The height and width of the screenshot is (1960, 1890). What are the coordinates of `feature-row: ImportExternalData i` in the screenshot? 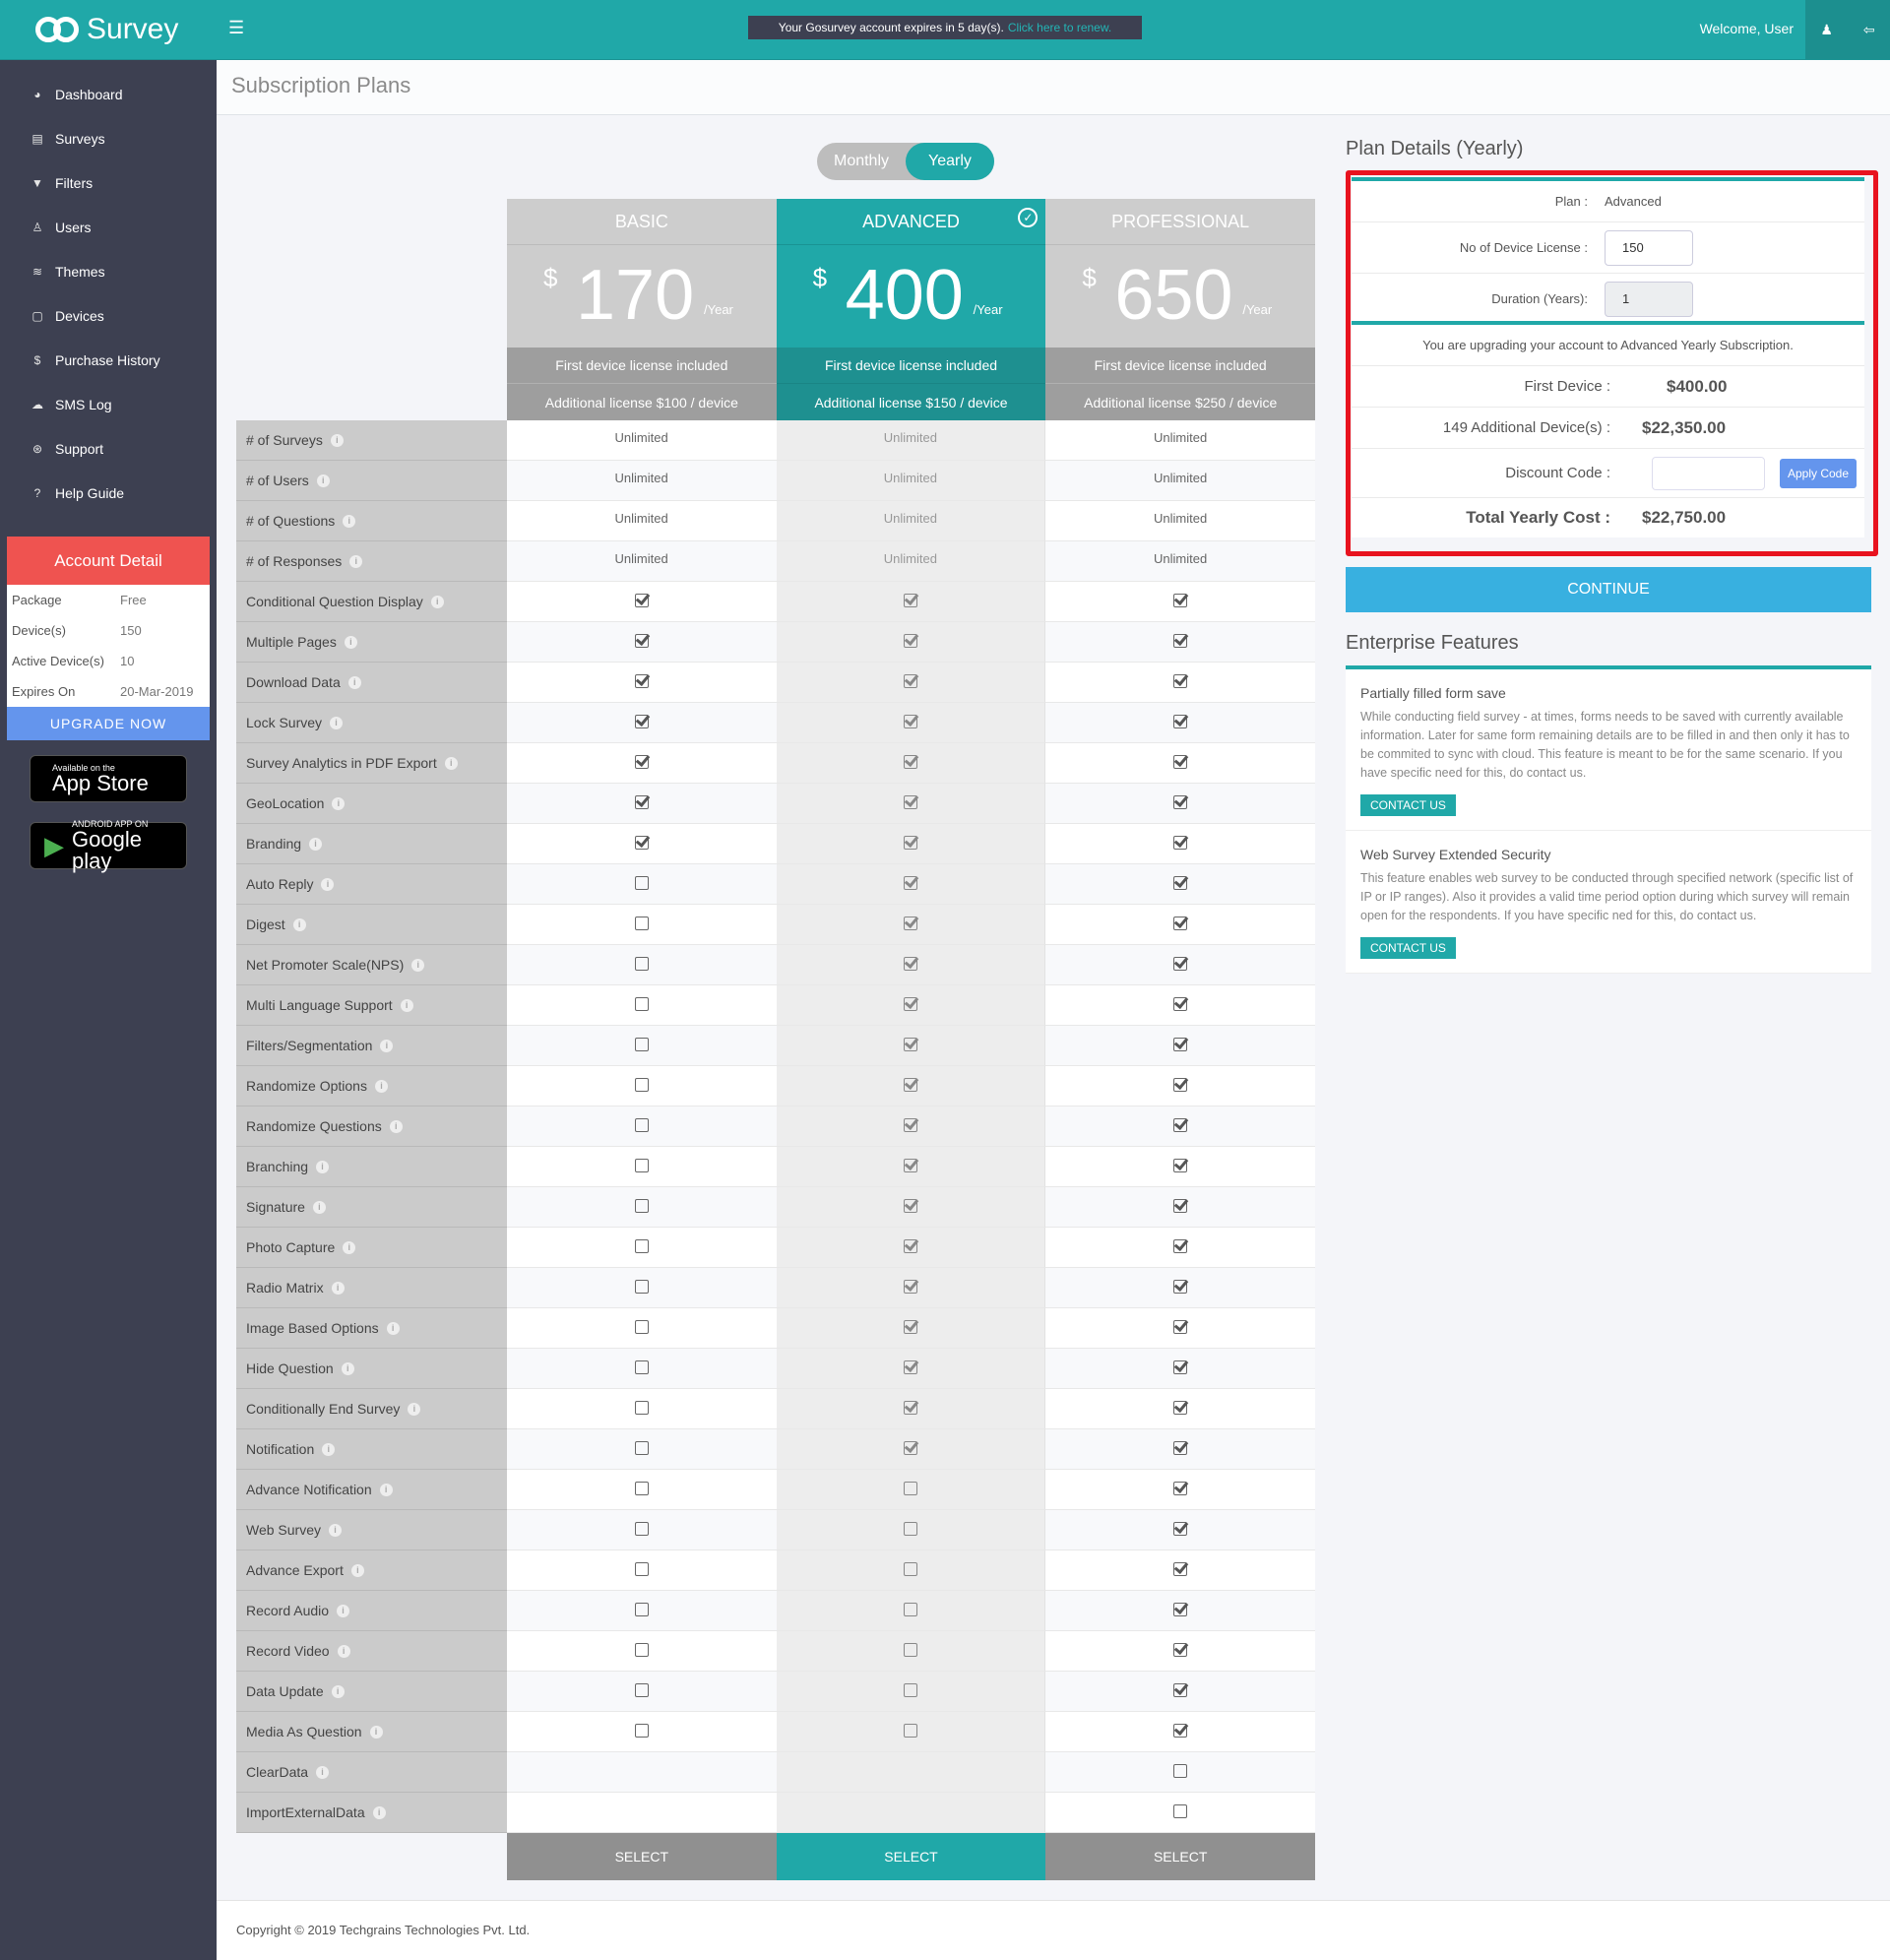 It's located at (775, 1813).